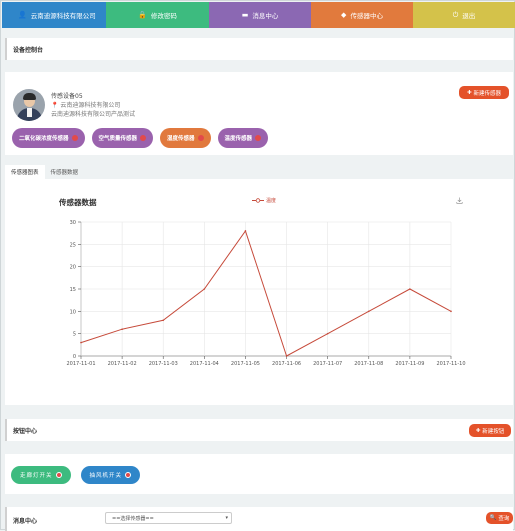  What do you see at coordinates (487, 93) in the screenshot?
I see `new-sensor-label: 新建传感器` at bounding box center [487, 93].